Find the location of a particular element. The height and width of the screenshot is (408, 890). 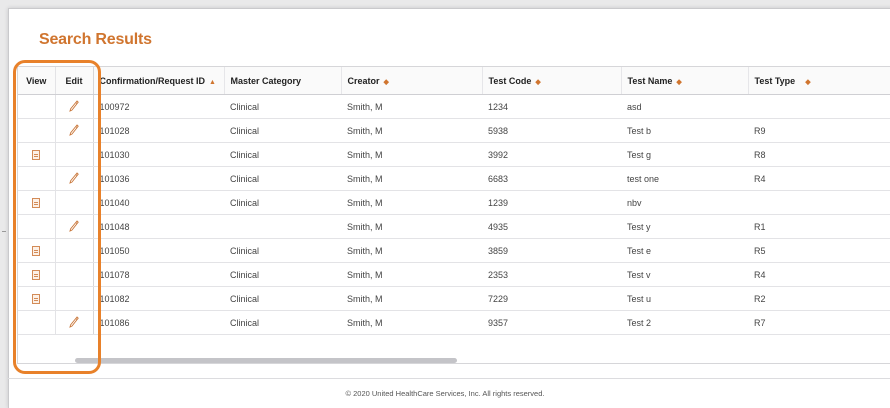

page-title: Search Results is located at coordinates (95, 39).